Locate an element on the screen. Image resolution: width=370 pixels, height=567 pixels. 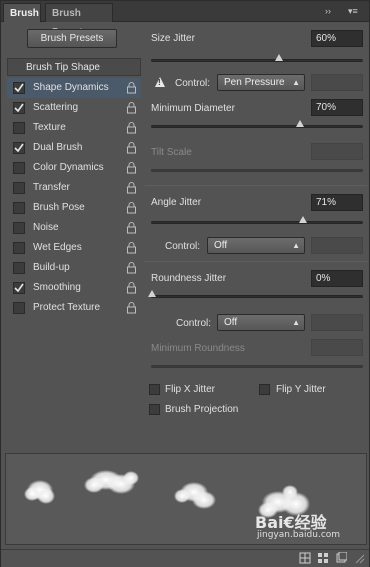
flip-x-jitter-checkbox is located at coordinates (154, 389).